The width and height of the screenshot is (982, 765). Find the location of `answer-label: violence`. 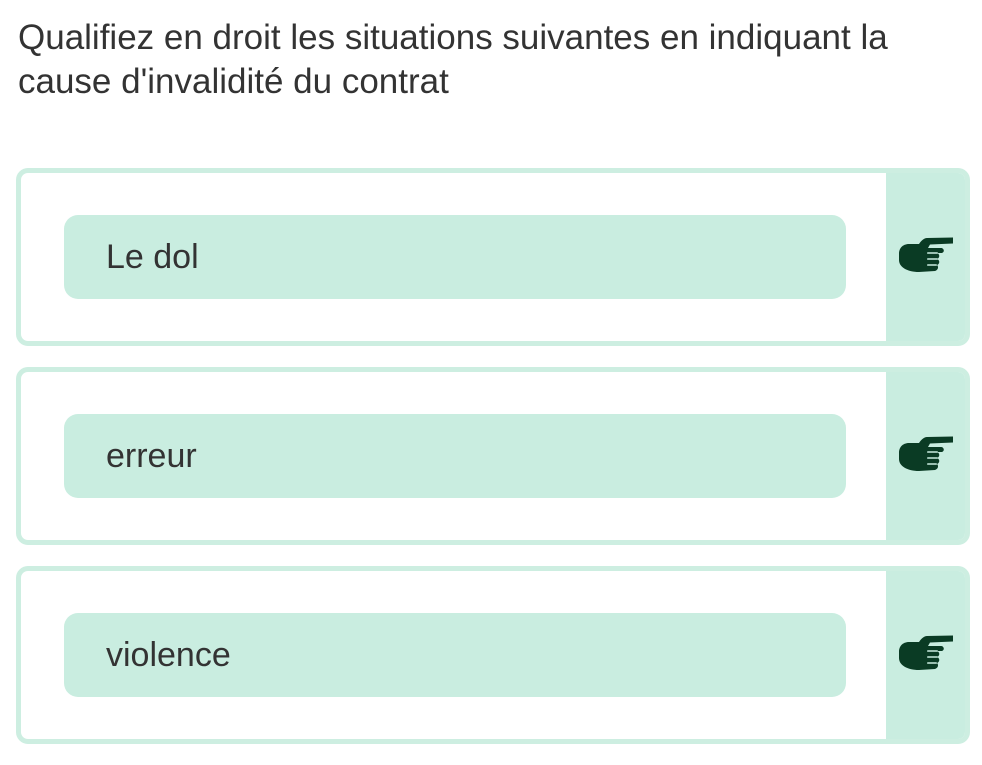

answer-label: violence is located at coordinates (168, 654).